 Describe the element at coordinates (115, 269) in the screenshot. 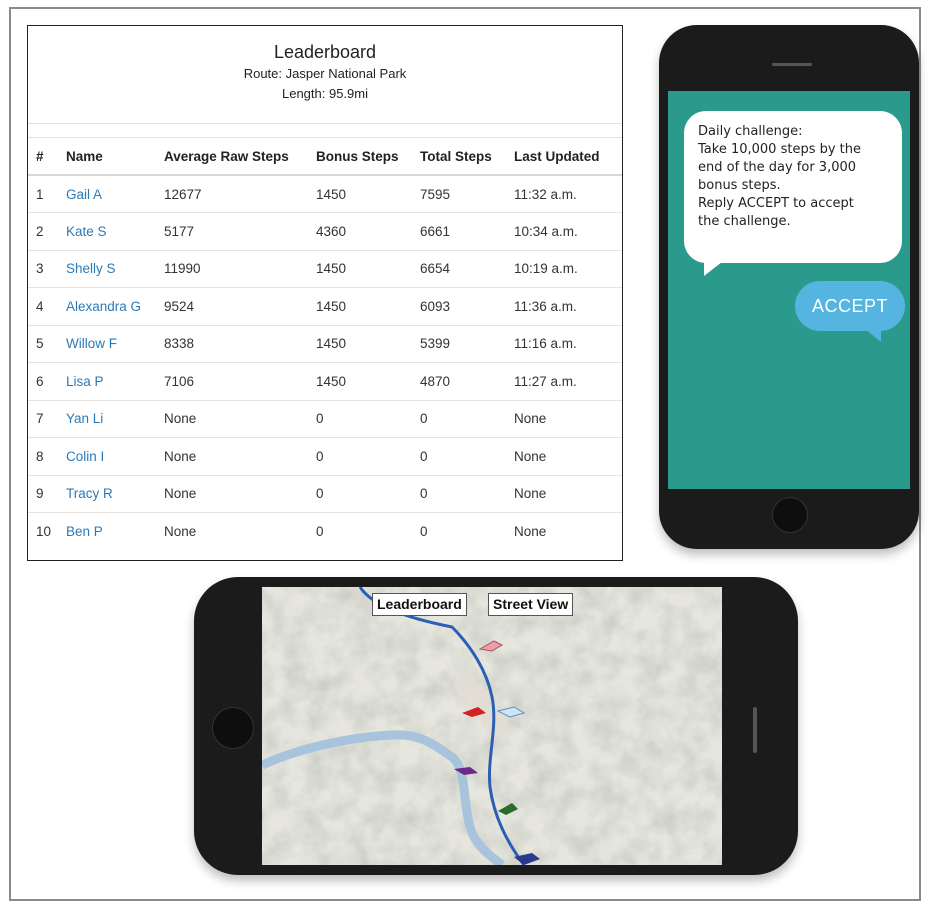

I see `cell-name: Shelly S` at that location.